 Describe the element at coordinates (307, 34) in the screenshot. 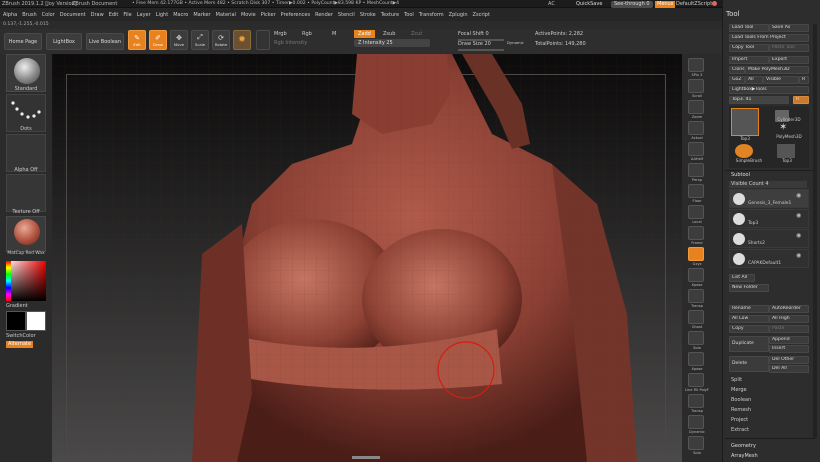

I see `rgb-button: Rgb` at that location.